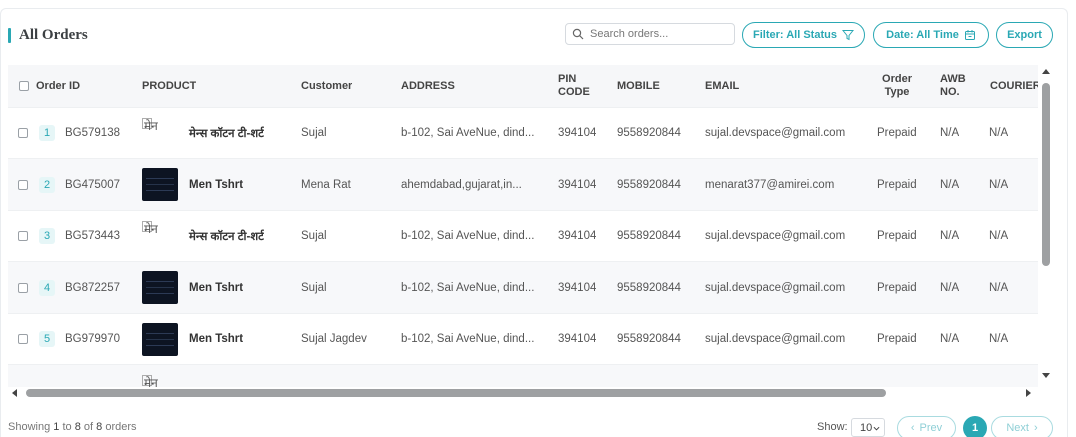  I want to click on filter-icon, so click(847, 35).